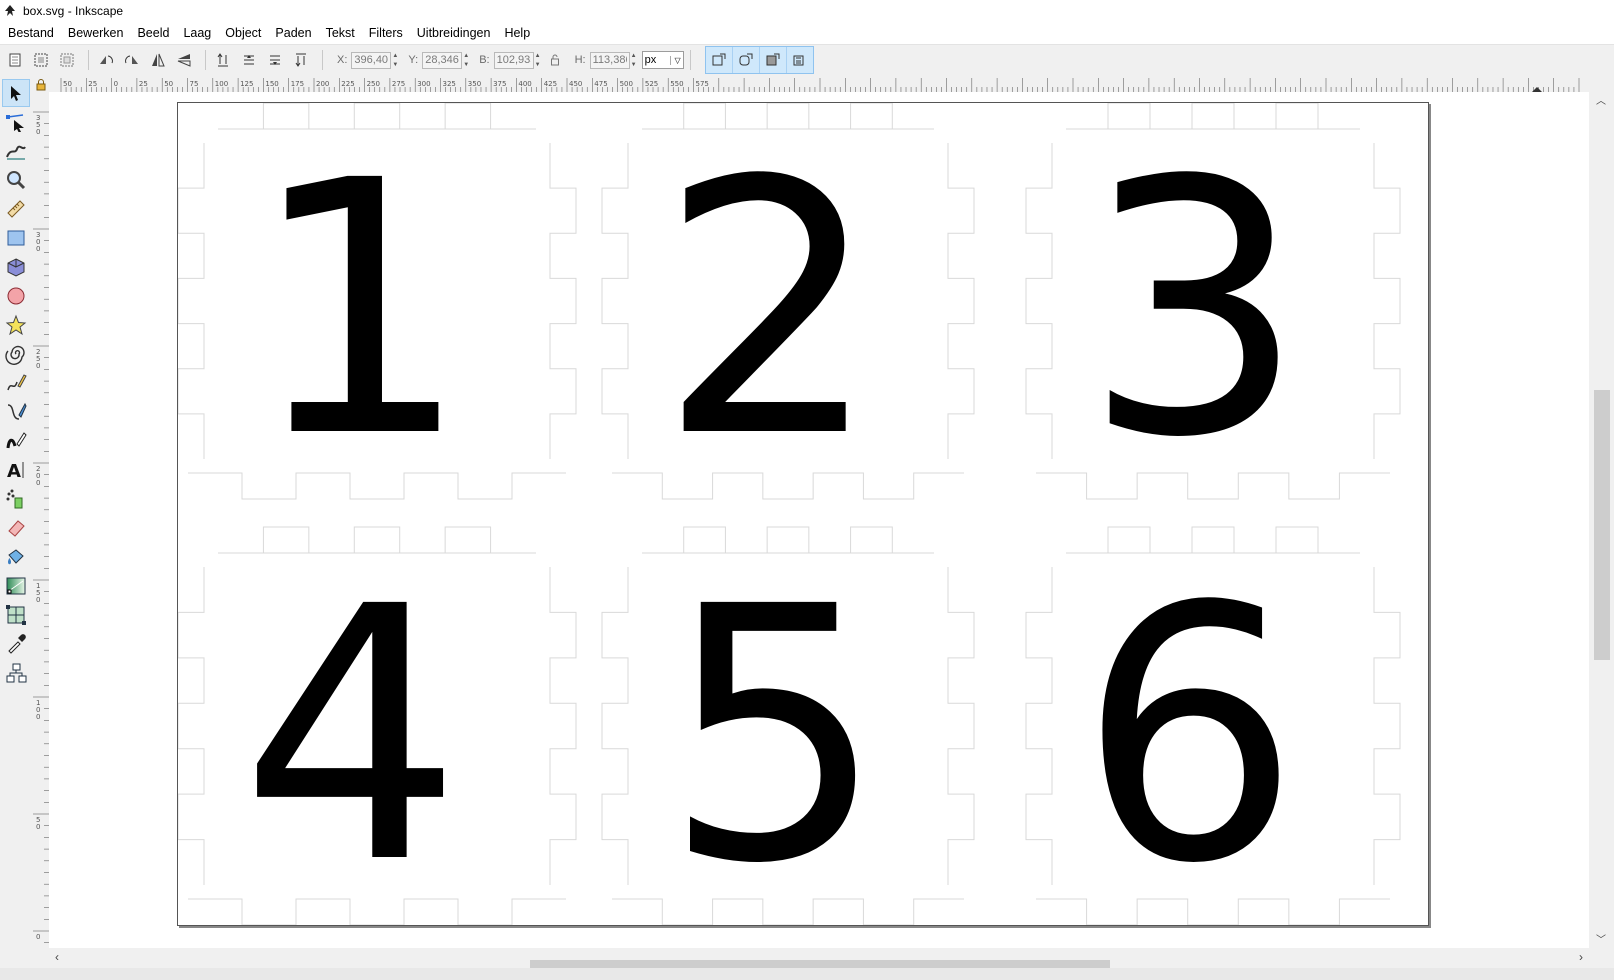  Describe the element at coordinates (38, 359) in the screenshot. I see `ruler-label: 250` at that location.